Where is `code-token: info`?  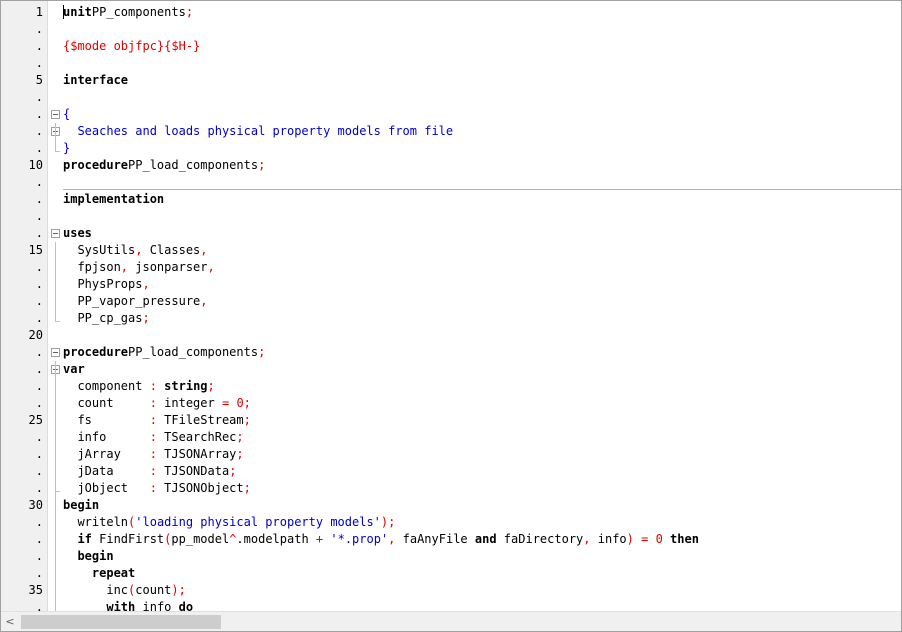 code-token: info is located at coordinates (608, 539).